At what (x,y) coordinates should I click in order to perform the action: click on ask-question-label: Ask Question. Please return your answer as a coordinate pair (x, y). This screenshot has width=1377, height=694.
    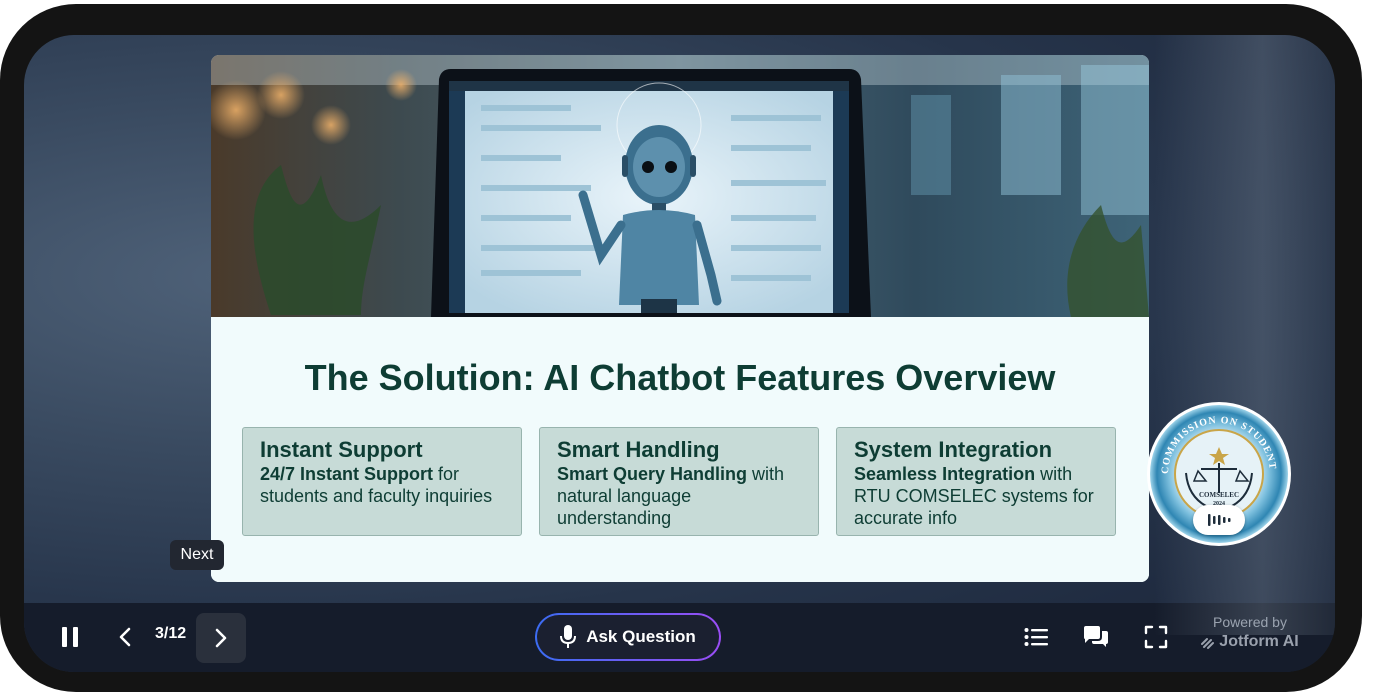
    Looking at the image, I should click on (641, 636).